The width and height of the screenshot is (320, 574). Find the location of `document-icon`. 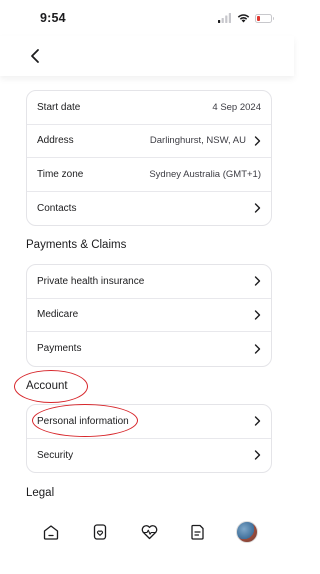

document-icon is located at coordinates (197, 532).